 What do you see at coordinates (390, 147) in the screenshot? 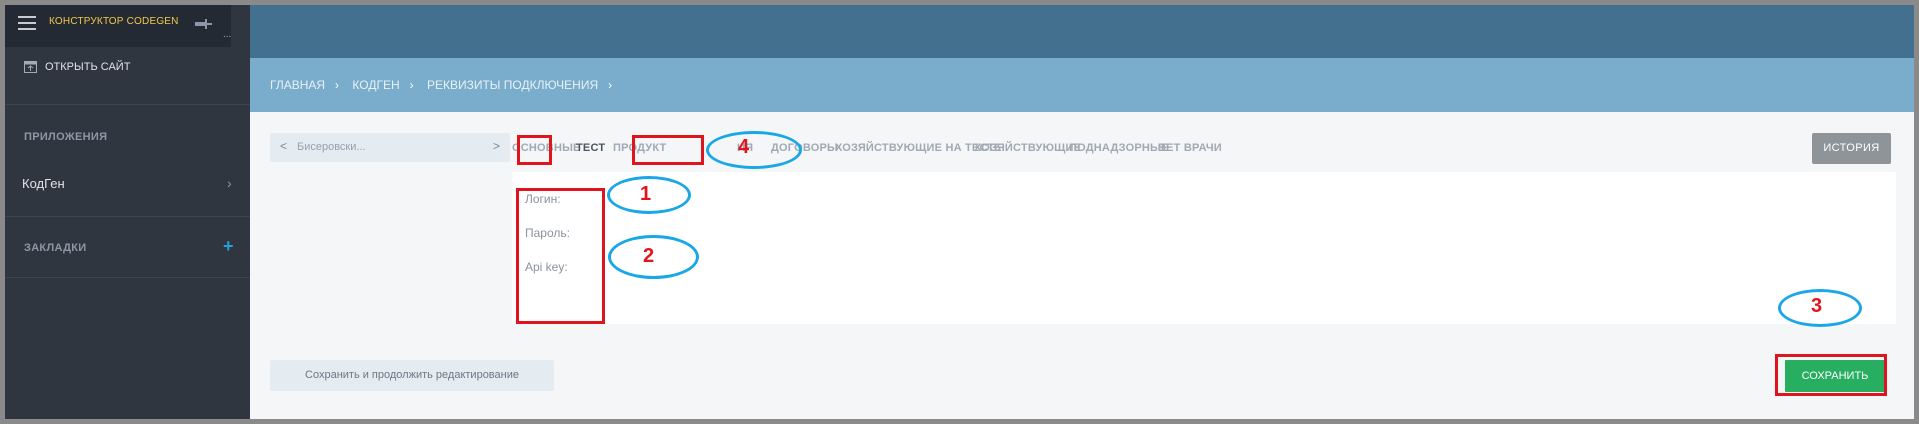
I see `object-navigator: < Бисеровски... >` at bounding box center [390, 147].